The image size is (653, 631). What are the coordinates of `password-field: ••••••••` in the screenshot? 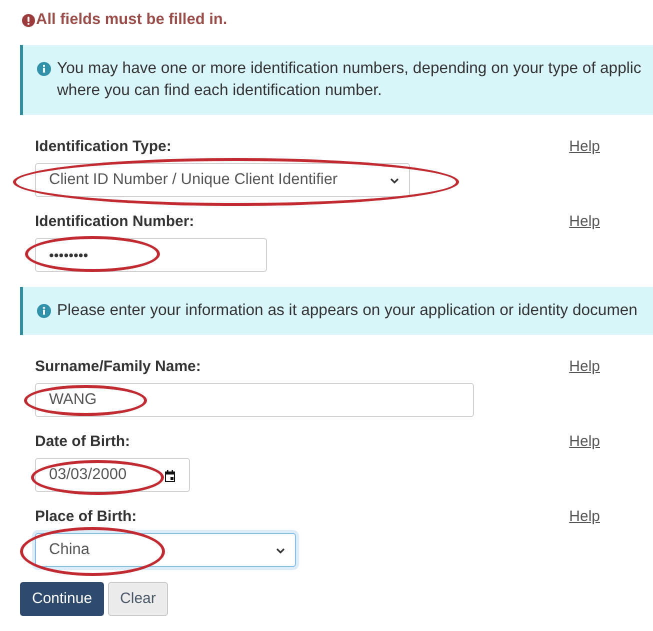 It's located at (151, 255).